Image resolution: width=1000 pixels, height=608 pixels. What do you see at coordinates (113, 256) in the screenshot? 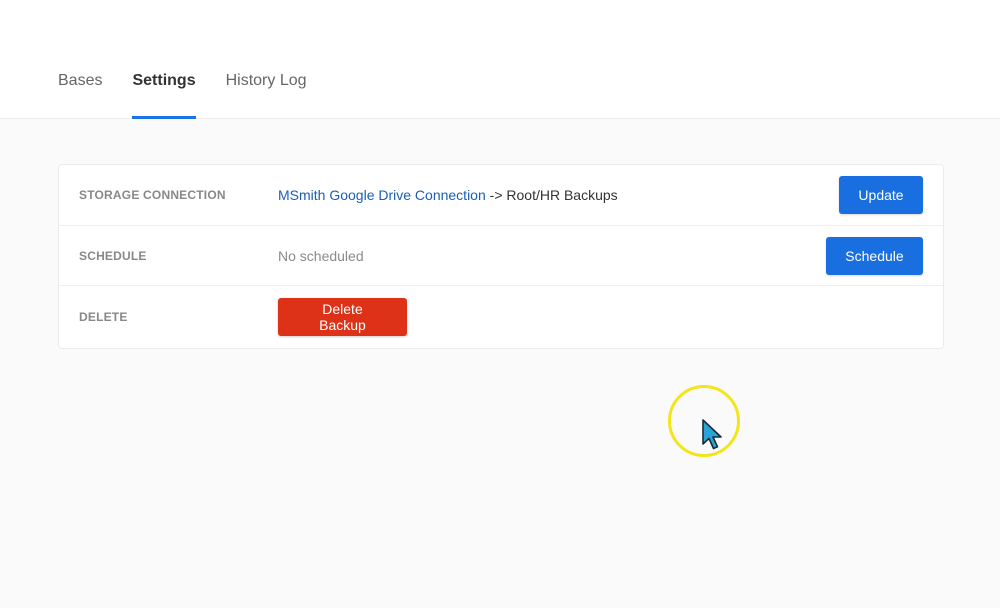
I see `schedule-label: SCHEDULE` at bounding box center [113, 256].